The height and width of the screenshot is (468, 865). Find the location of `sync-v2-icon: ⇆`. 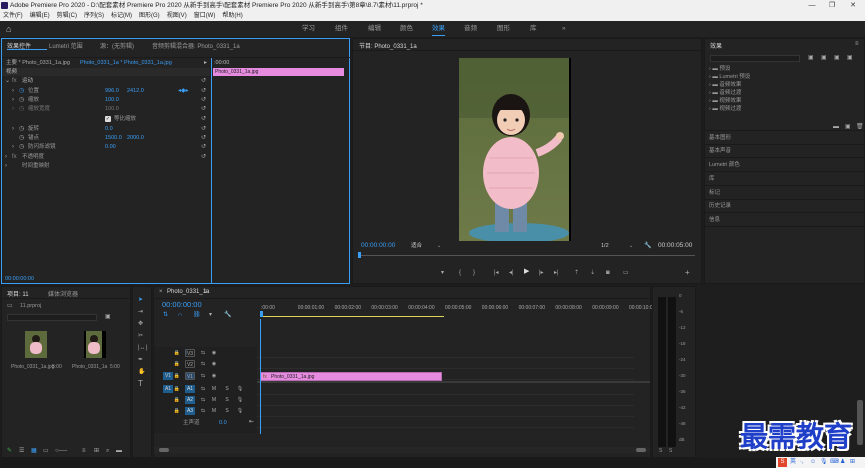

sync-v2-icon: ⇆ is located at coordinates (203, 364).